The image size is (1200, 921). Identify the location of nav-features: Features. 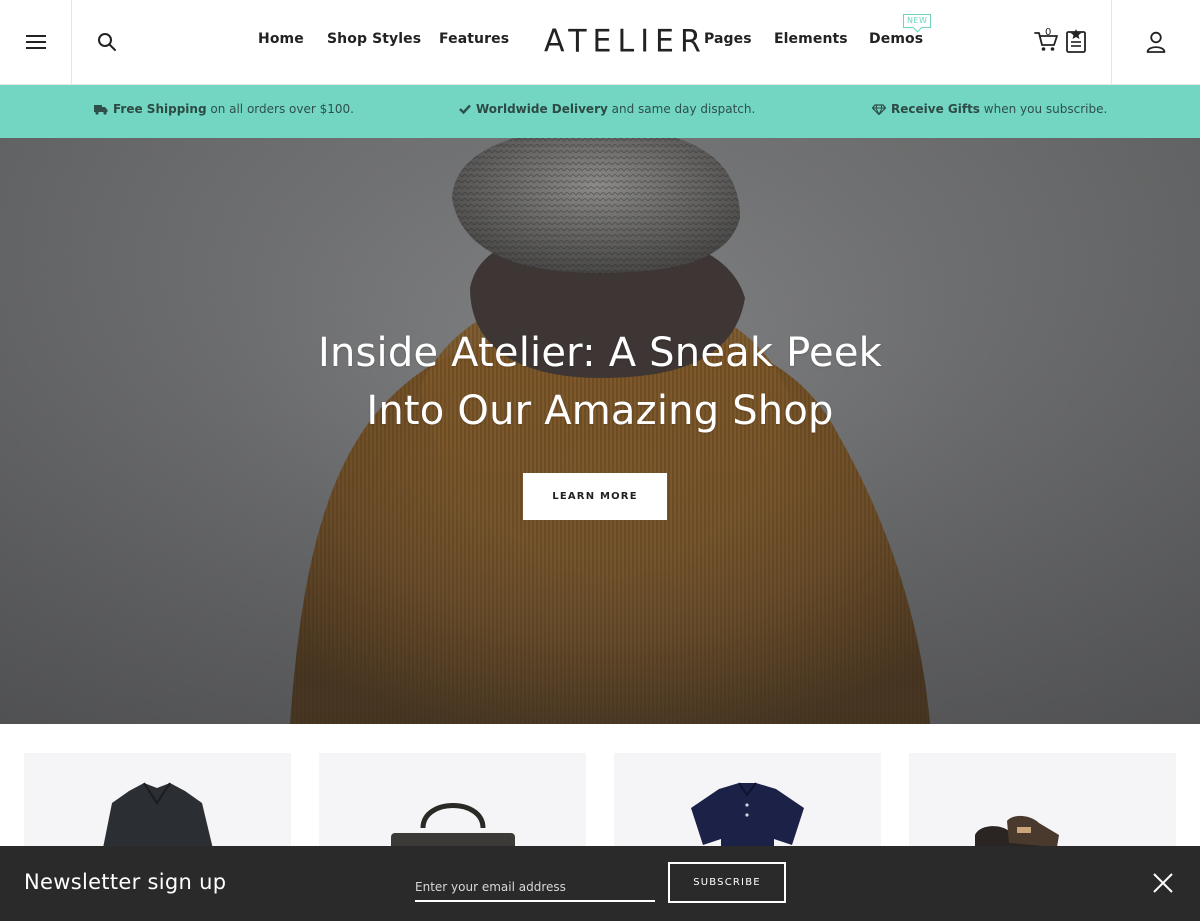
(474, 39).